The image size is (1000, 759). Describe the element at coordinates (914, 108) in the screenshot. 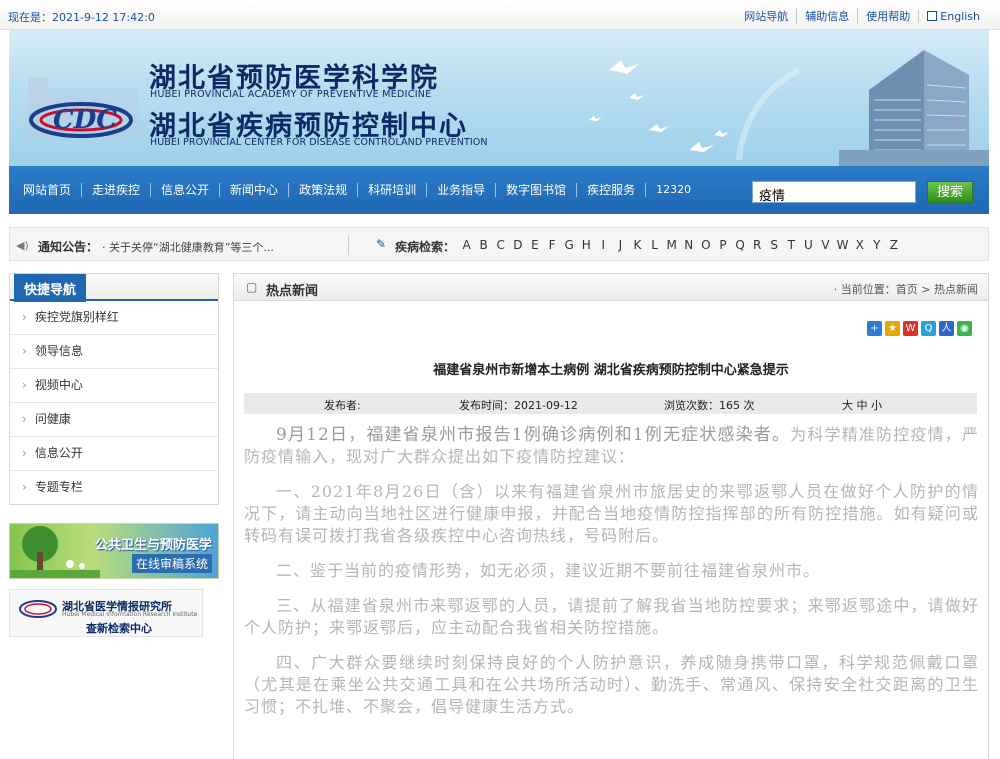

I see `building-graphic` at that location.